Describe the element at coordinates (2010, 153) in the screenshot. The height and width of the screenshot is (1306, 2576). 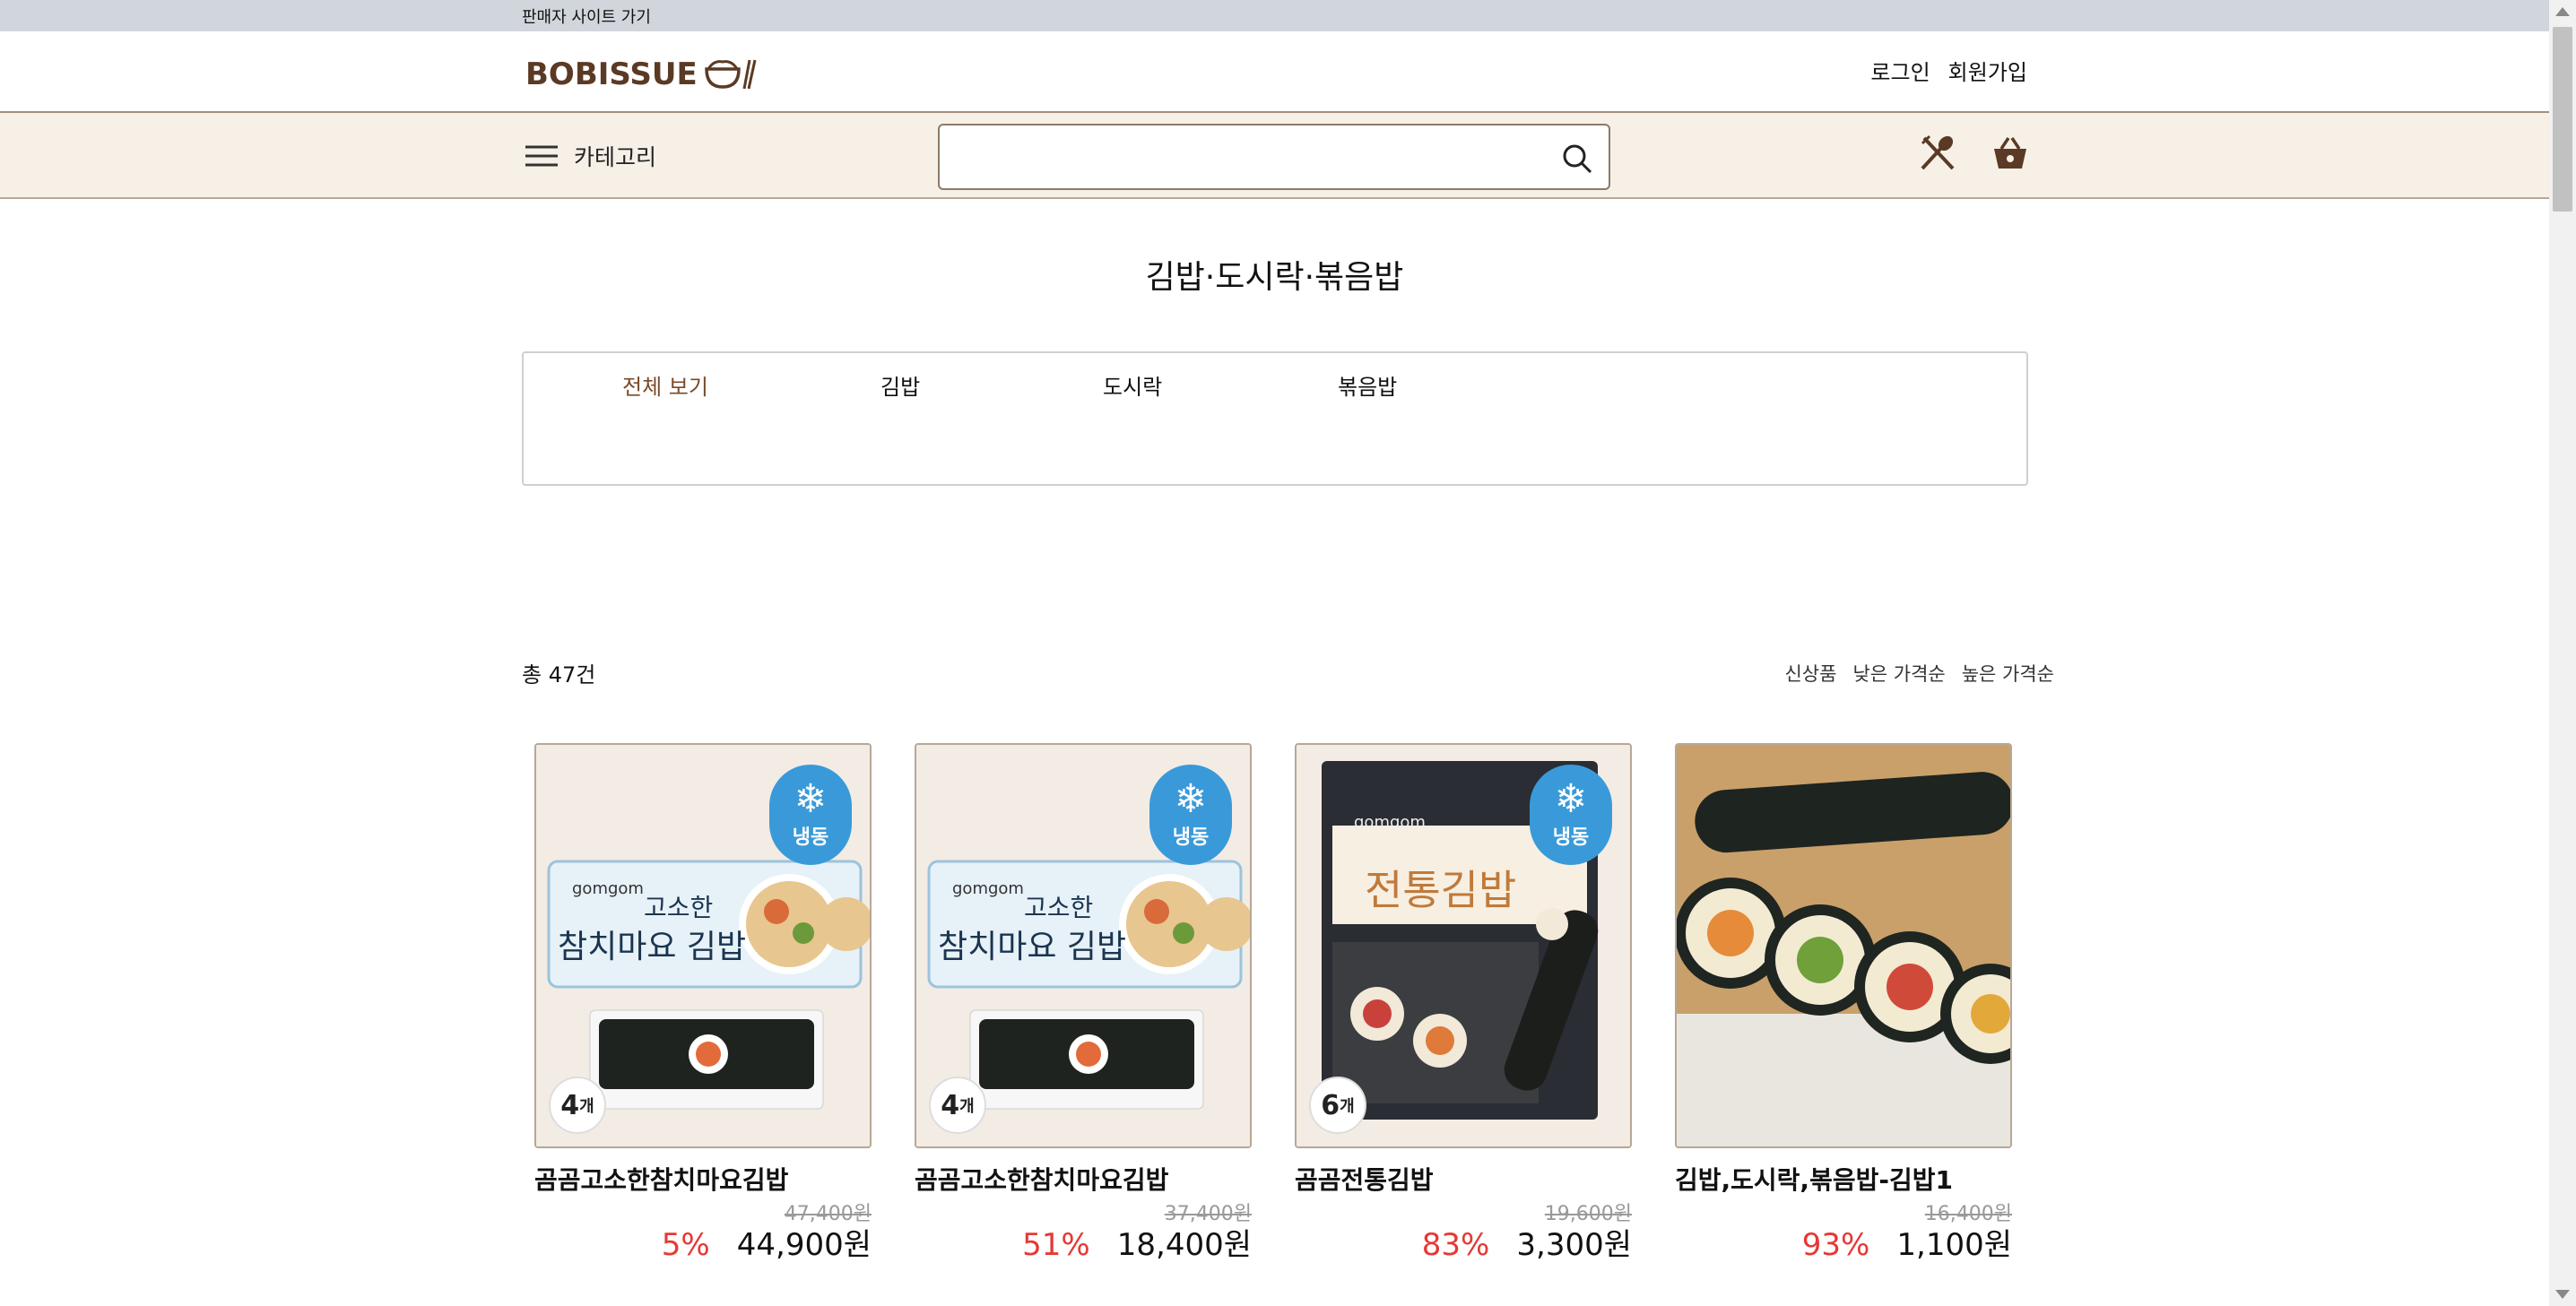
I see `basket-icon` at that location.